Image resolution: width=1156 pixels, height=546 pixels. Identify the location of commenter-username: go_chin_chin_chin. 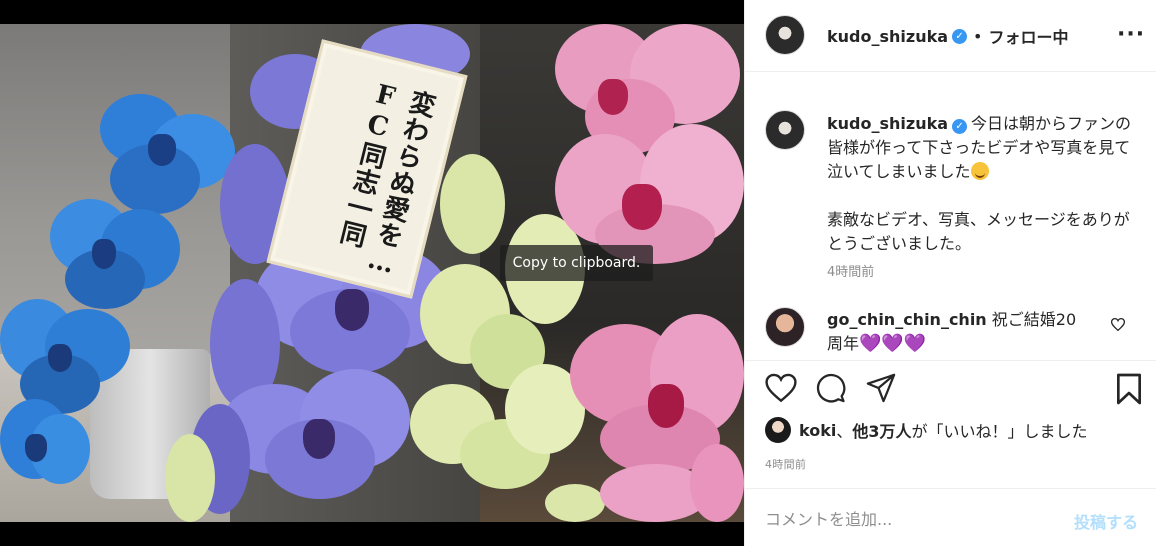
(907, 319).